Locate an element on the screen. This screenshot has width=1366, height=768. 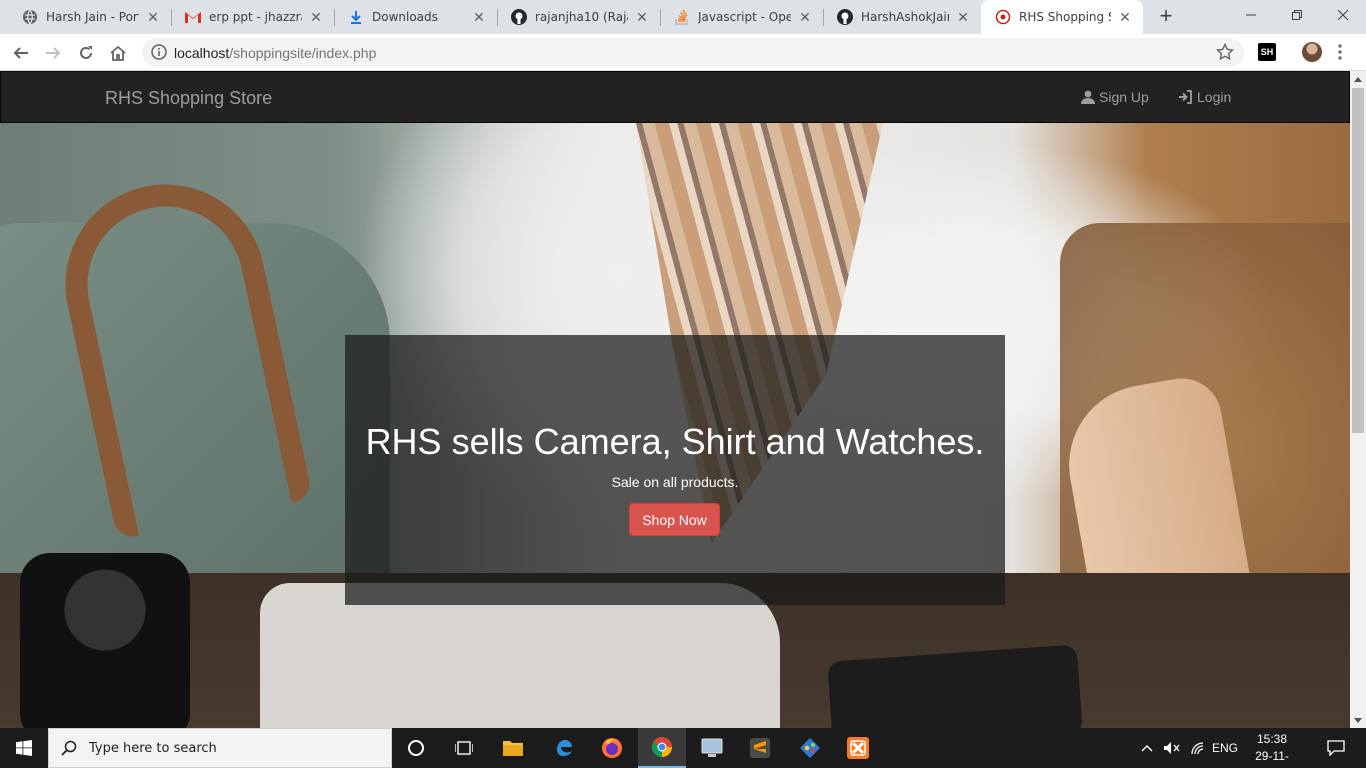
taskbar-clock: 15:38 29-11-2019 is located at coordinates (1272, 749).